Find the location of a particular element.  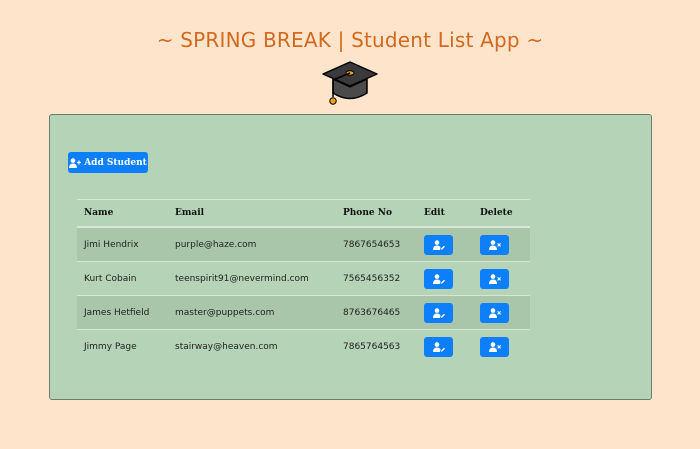

cell-name: James Hetfield is located at coordinates (117, 312).